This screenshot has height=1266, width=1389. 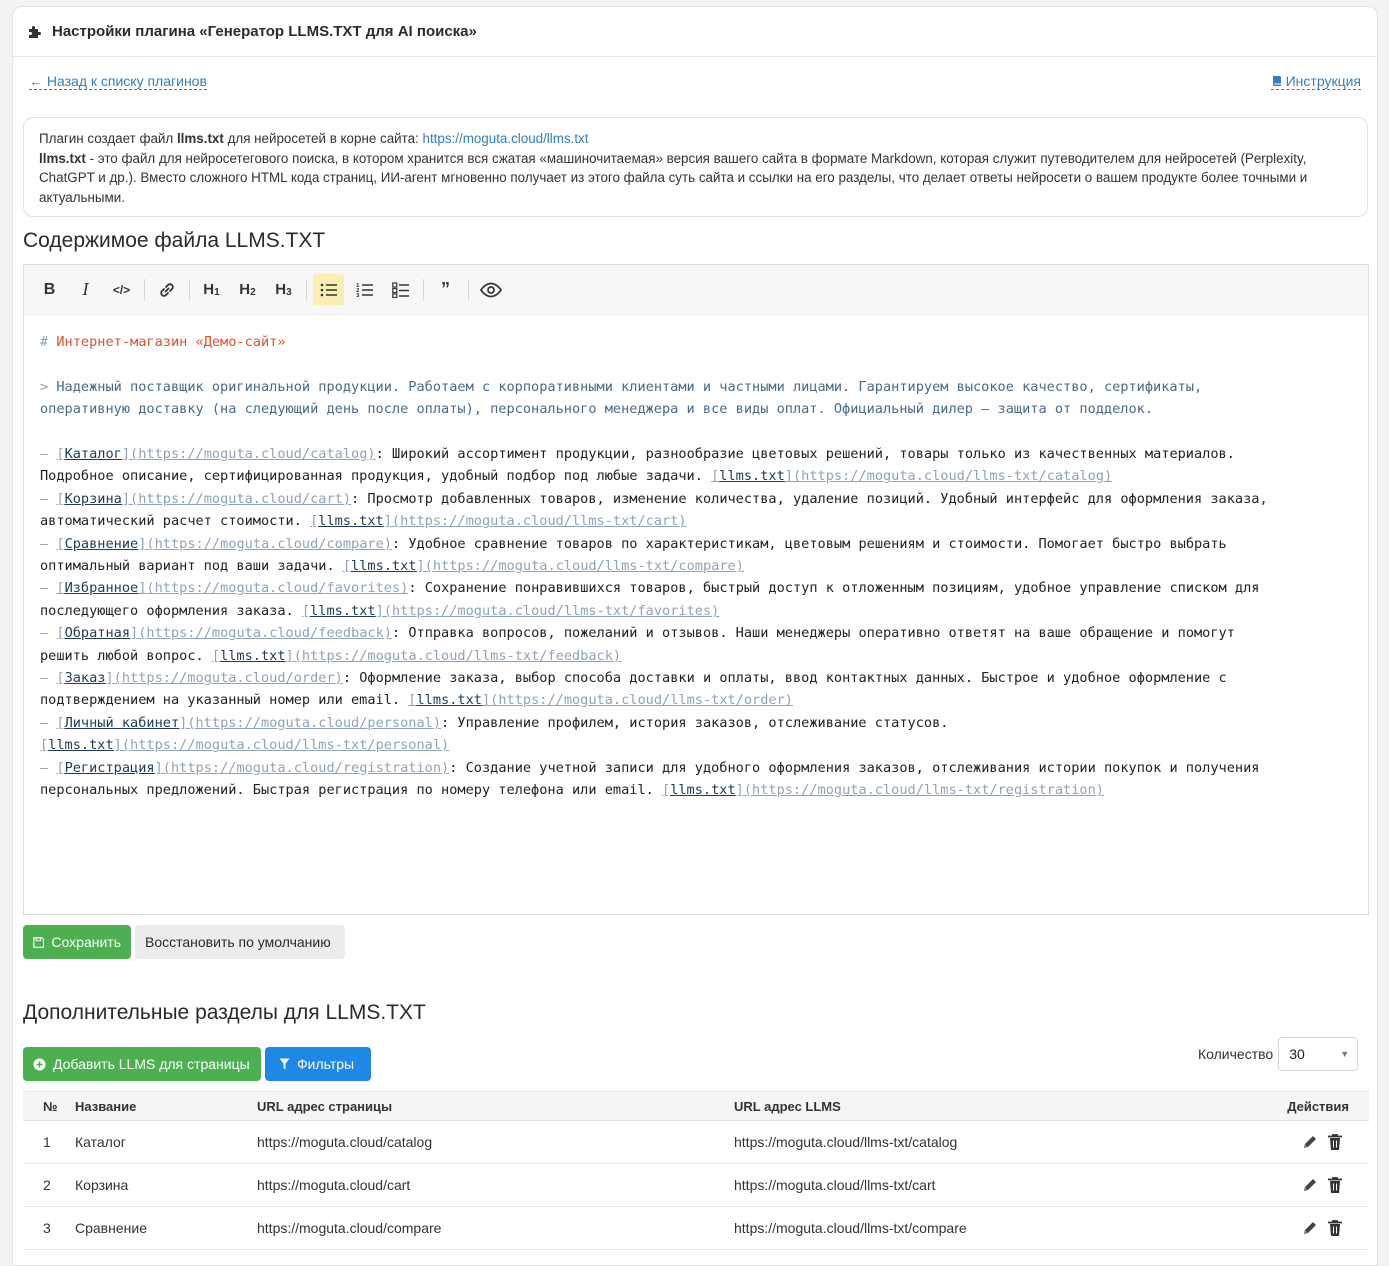 I want to click on count-control: Количество 30 ▼, so click(x=1278, y=1054).